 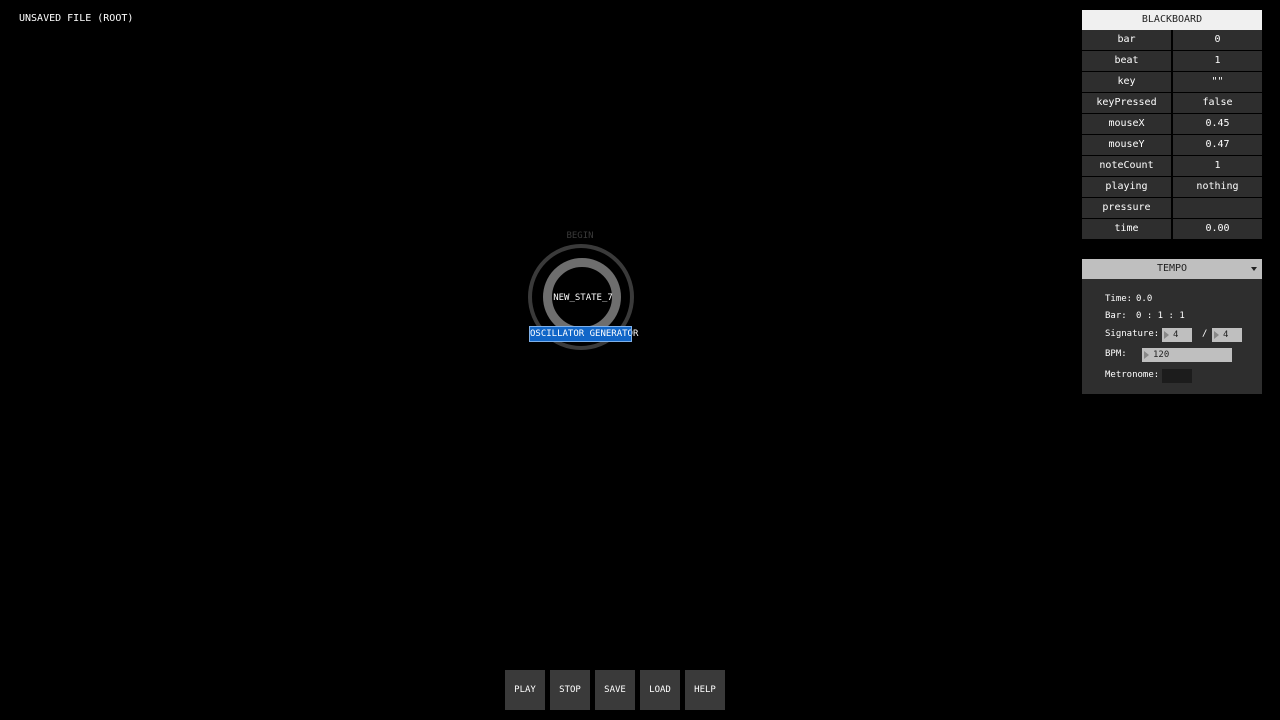 What do you see at coordinates (705, 690) in the screenshot?
I see `help-button: HELP` at bounding box center [705, 690].